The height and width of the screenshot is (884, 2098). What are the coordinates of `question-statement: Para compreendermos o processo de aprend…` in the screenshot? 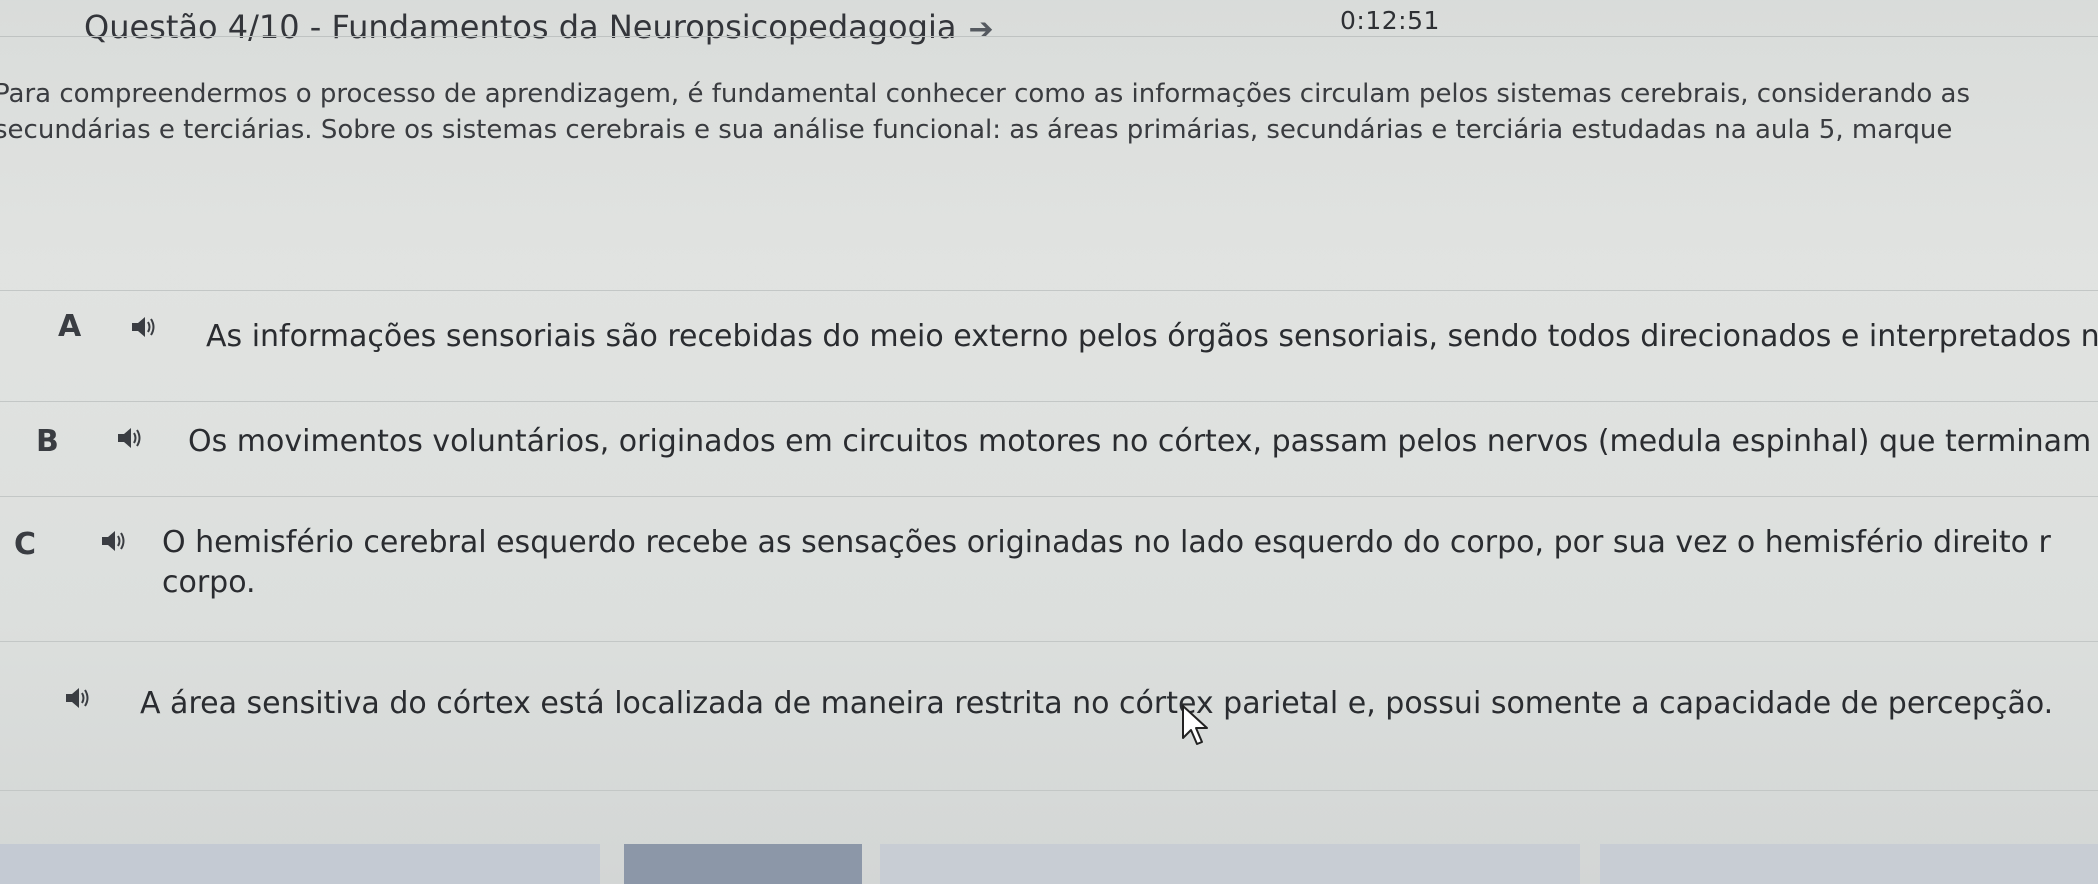 It's located at (985, 112).